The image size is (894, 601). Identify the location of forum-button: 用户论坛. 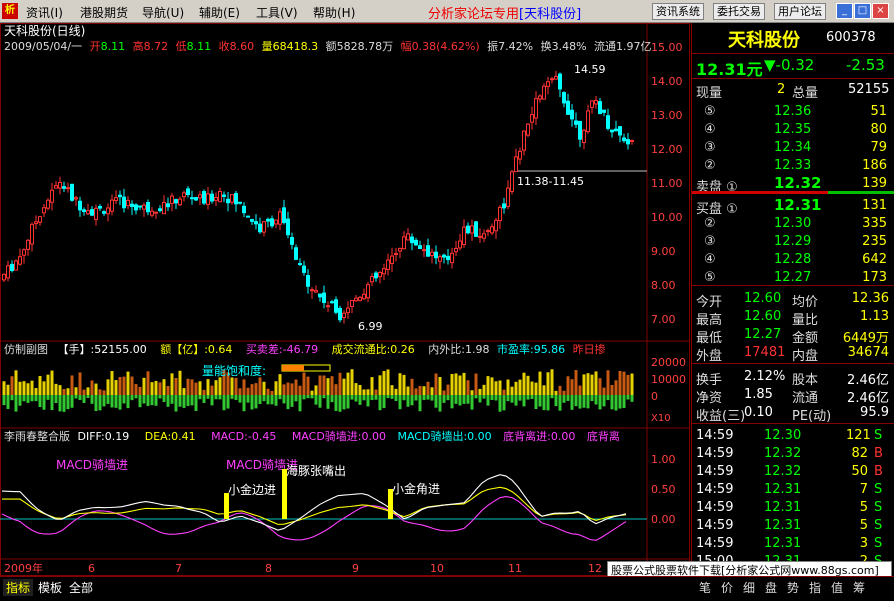
(800, 11).